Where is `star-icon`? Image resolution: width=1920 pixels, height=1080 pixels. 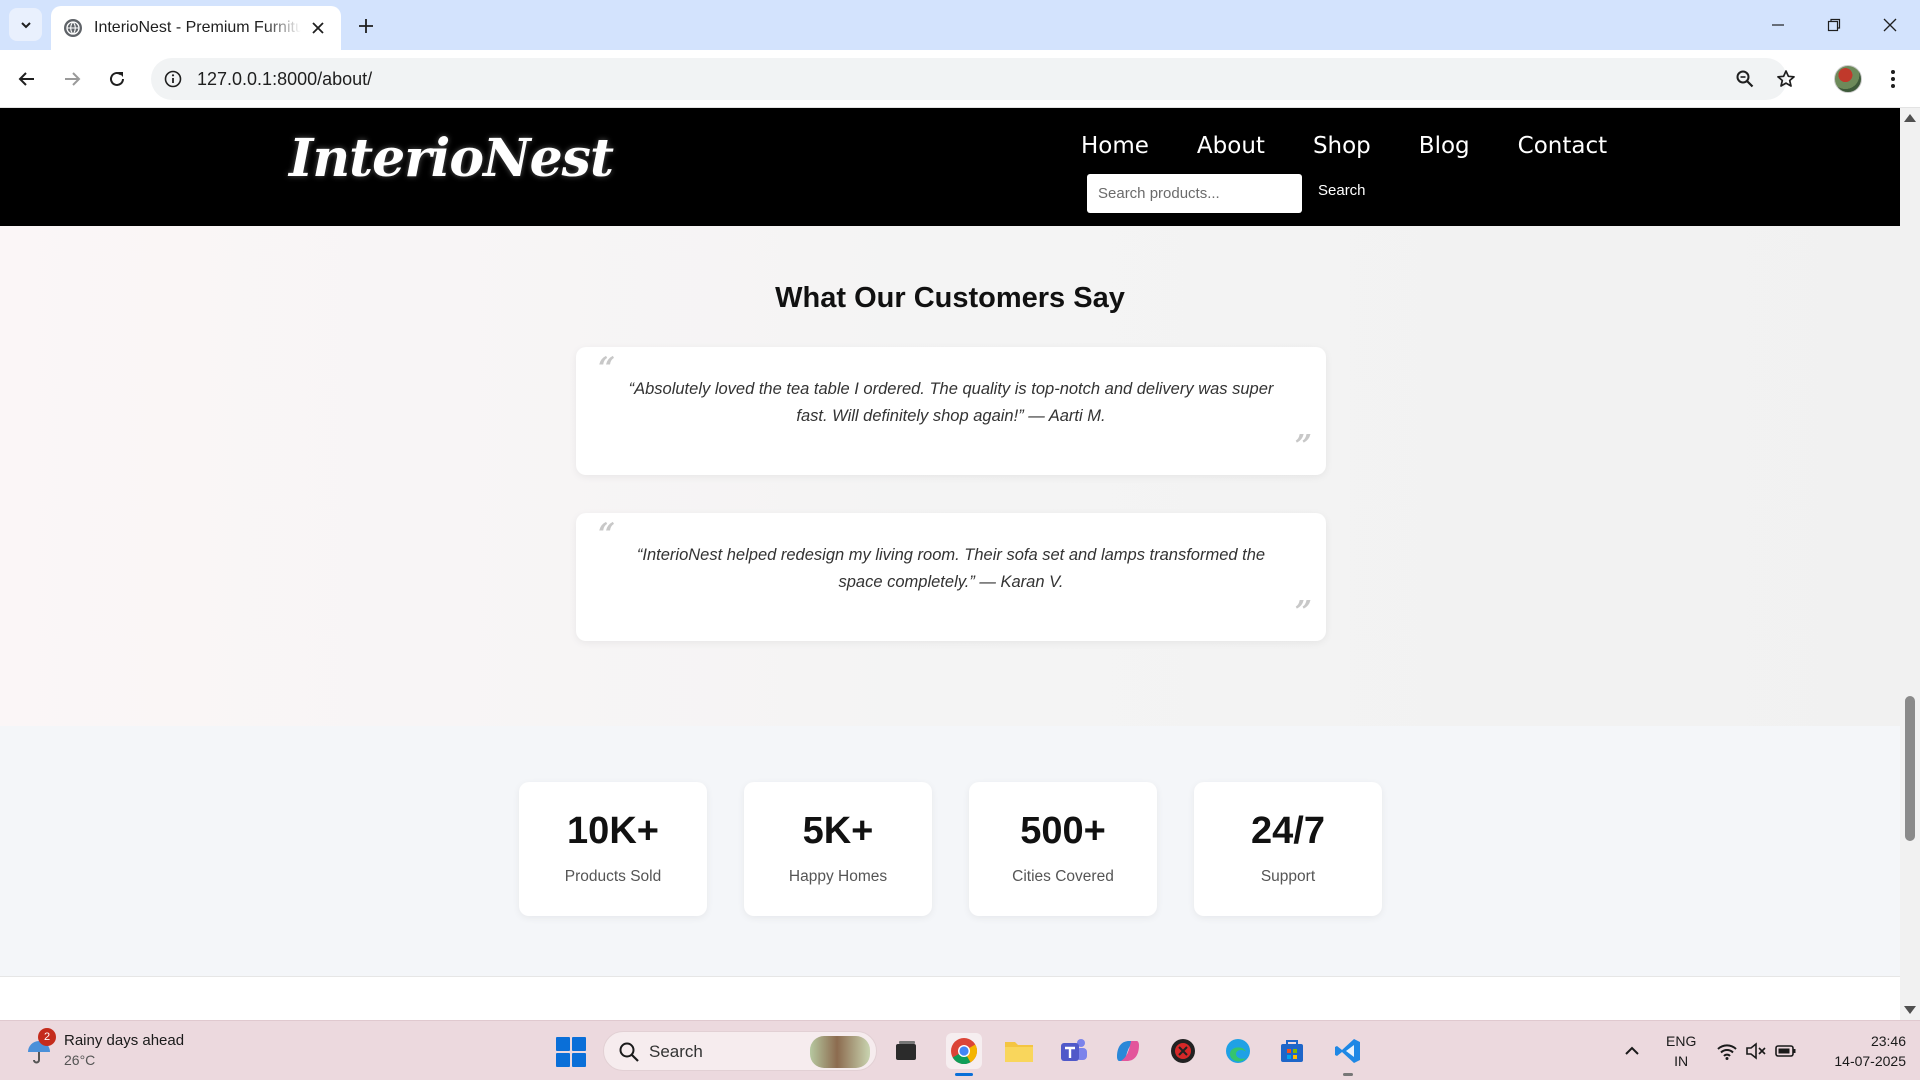 star-icon is located at coordinates (1786, 79).